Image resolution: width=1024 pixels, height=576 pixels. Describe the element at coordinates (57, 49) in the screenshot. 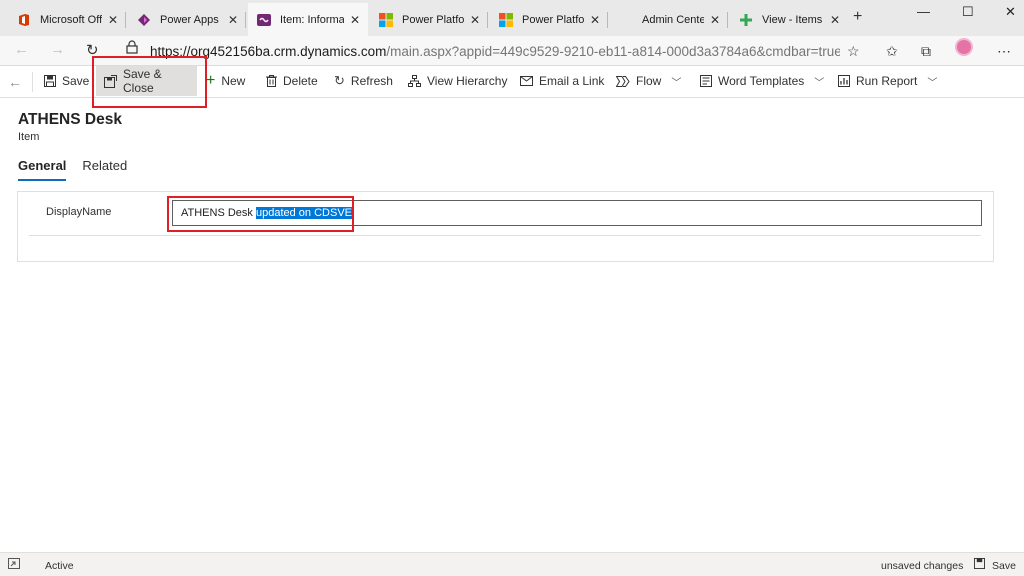

I see `forward-icon: →` at that location.